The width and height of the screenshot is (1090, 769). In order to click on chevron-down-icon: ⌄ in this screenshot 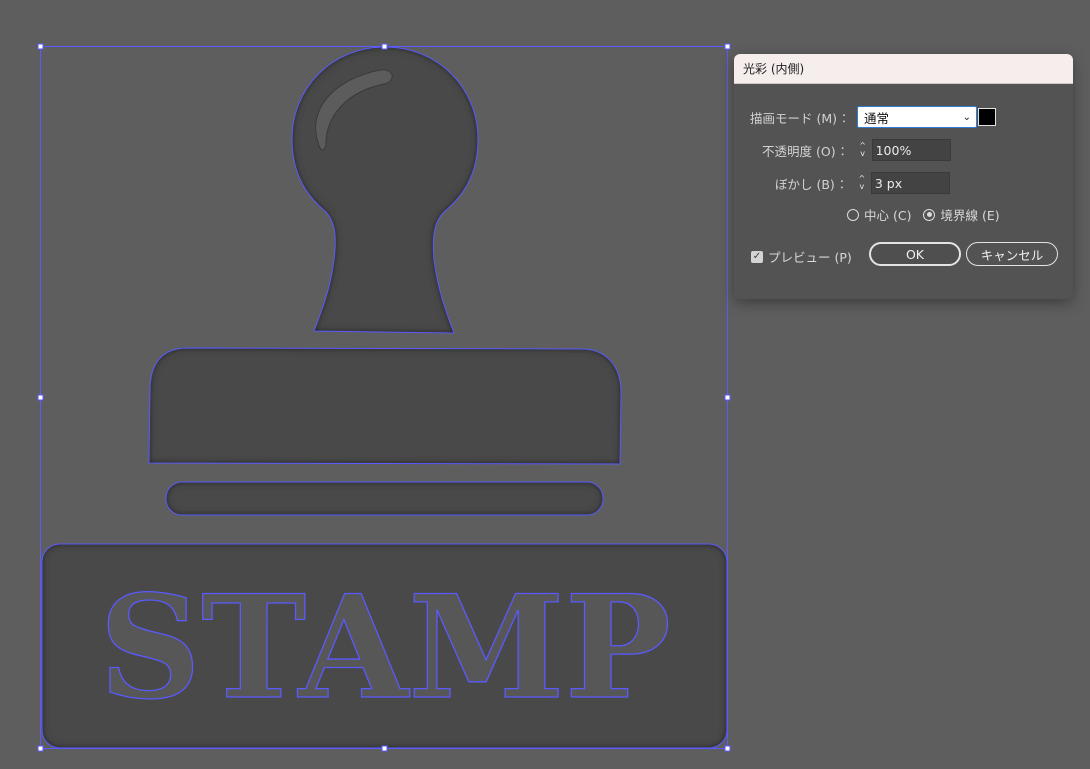, I will do `click(967, 117)`.